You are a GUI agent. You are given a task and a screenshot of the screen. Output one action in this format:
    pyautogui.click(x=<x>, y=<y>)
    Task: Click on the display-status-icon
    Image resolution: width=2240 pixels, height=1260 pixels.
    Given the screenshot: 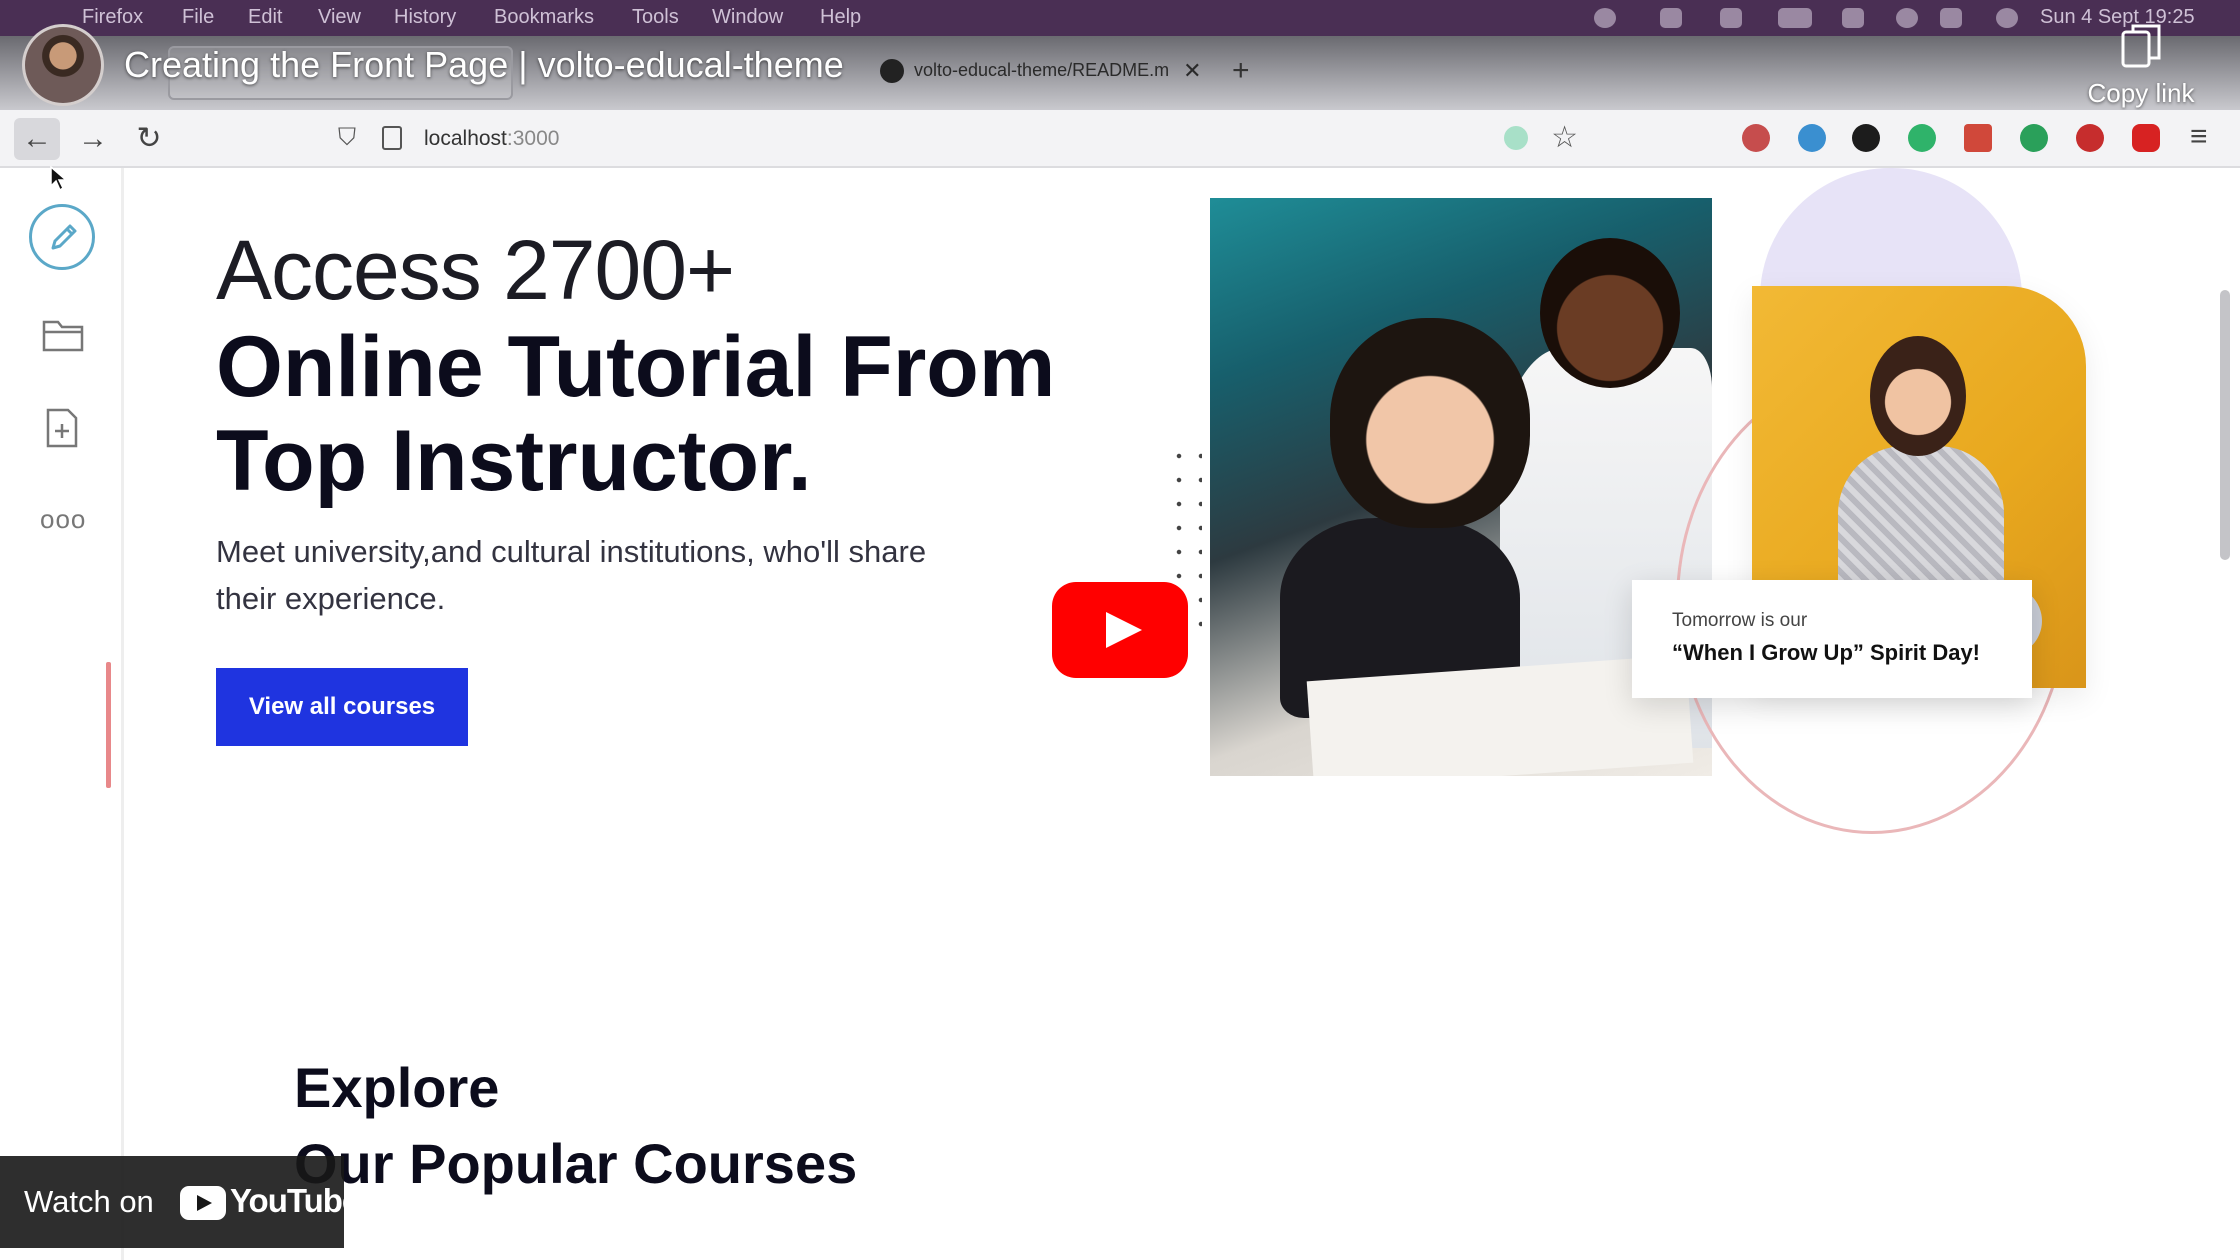 What is the action you would take?
    pyautogui.click(x=1731, y=18)
    